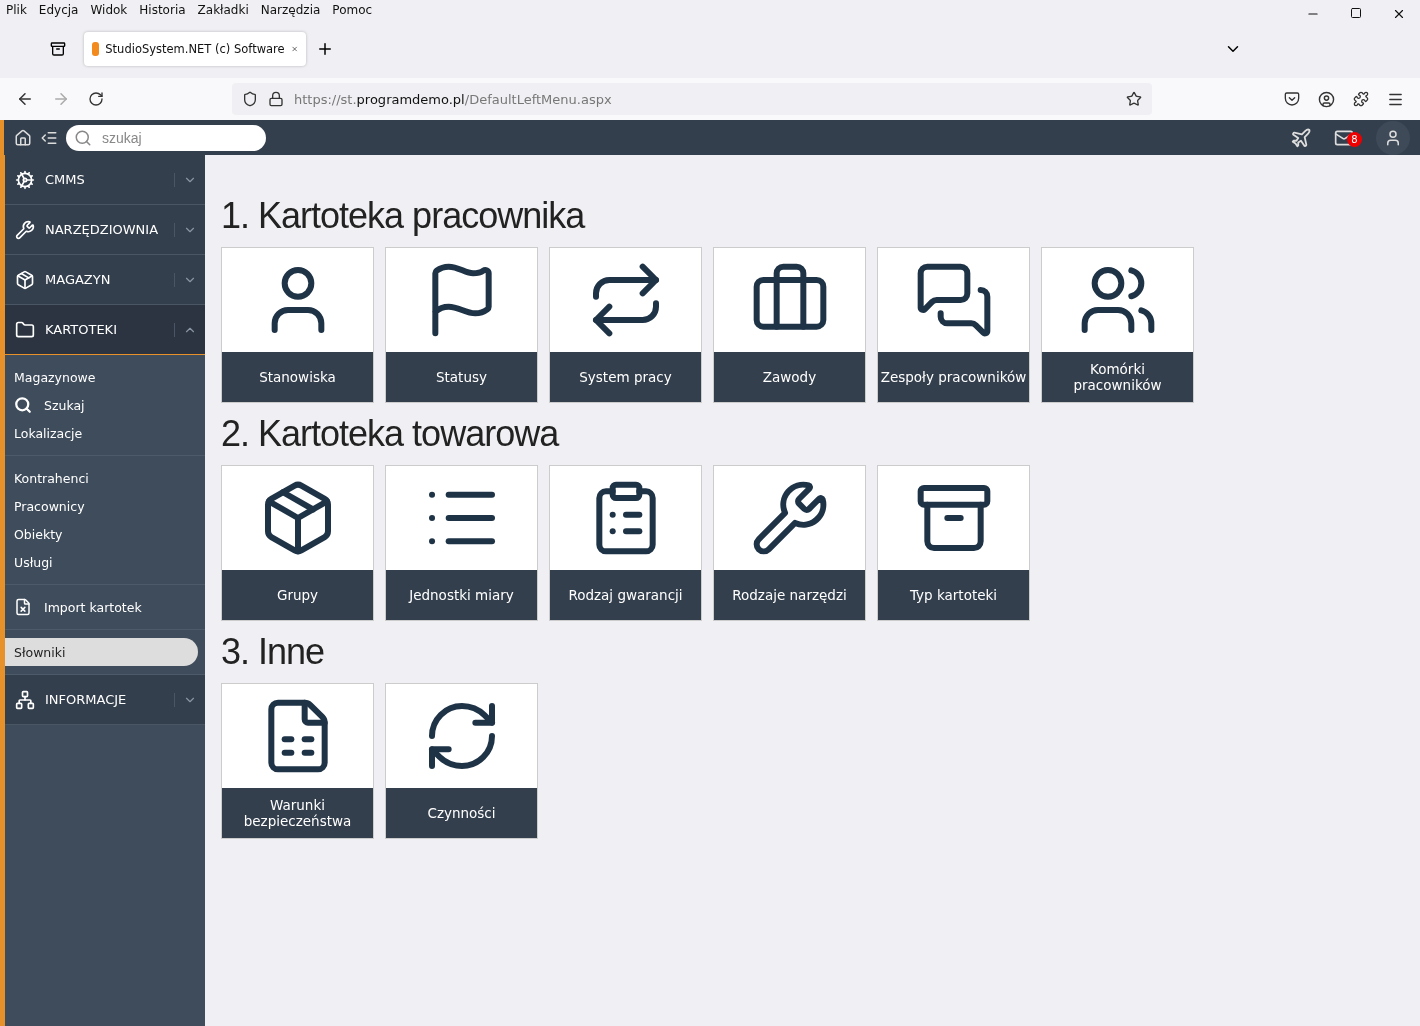 Image resolution: width=1420 pixels, height=1026 pixels. I want to click on search-field: szukaj, so click(166, 137).